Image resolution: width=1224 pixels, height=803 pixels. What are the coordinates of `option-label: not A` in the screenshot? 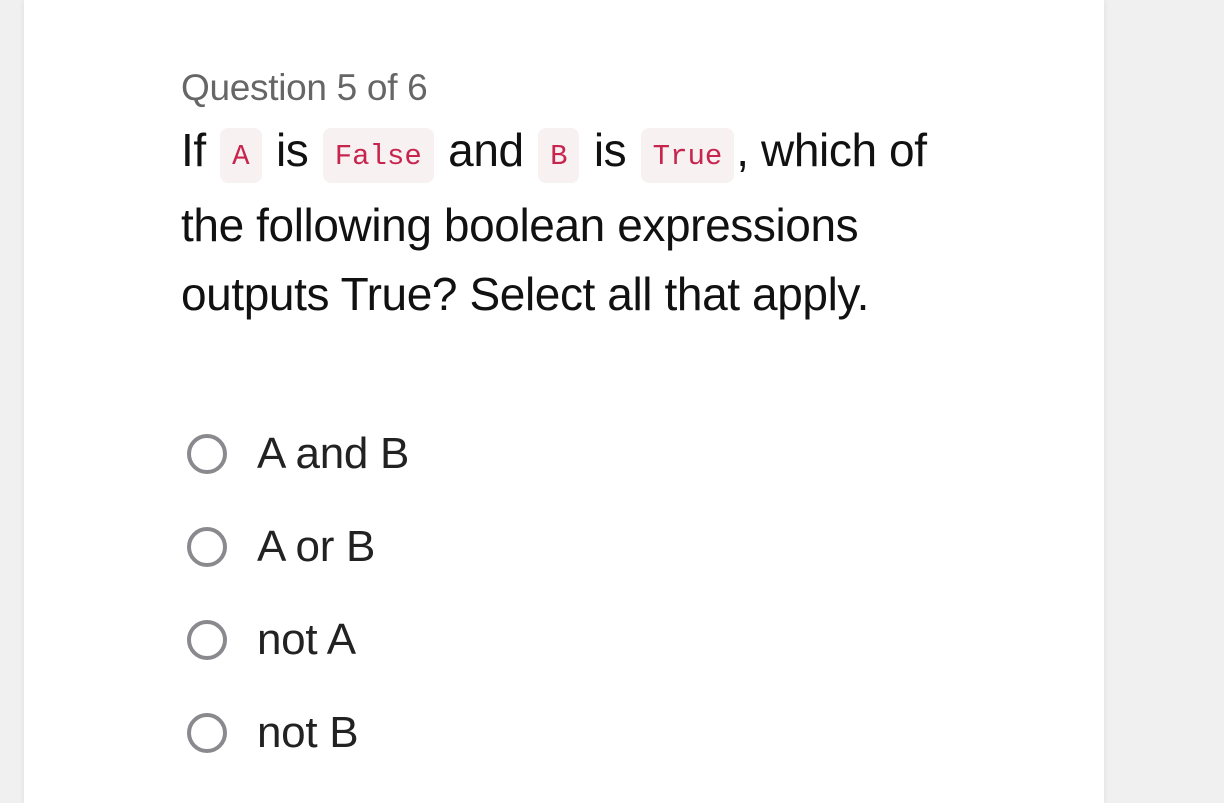 It's located at (306, 640).